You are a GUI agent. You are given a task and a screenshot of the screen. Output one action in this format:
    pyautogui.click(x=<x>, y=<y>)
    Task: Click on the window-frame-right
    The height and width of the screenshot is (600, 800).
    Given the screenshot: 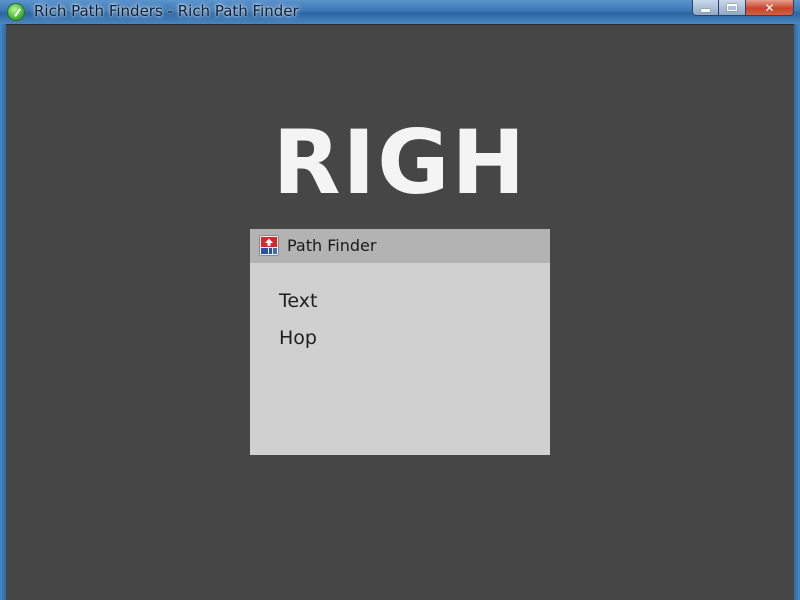 What is the action you would take?
    pyautogui.click(x=797, y=312)
    